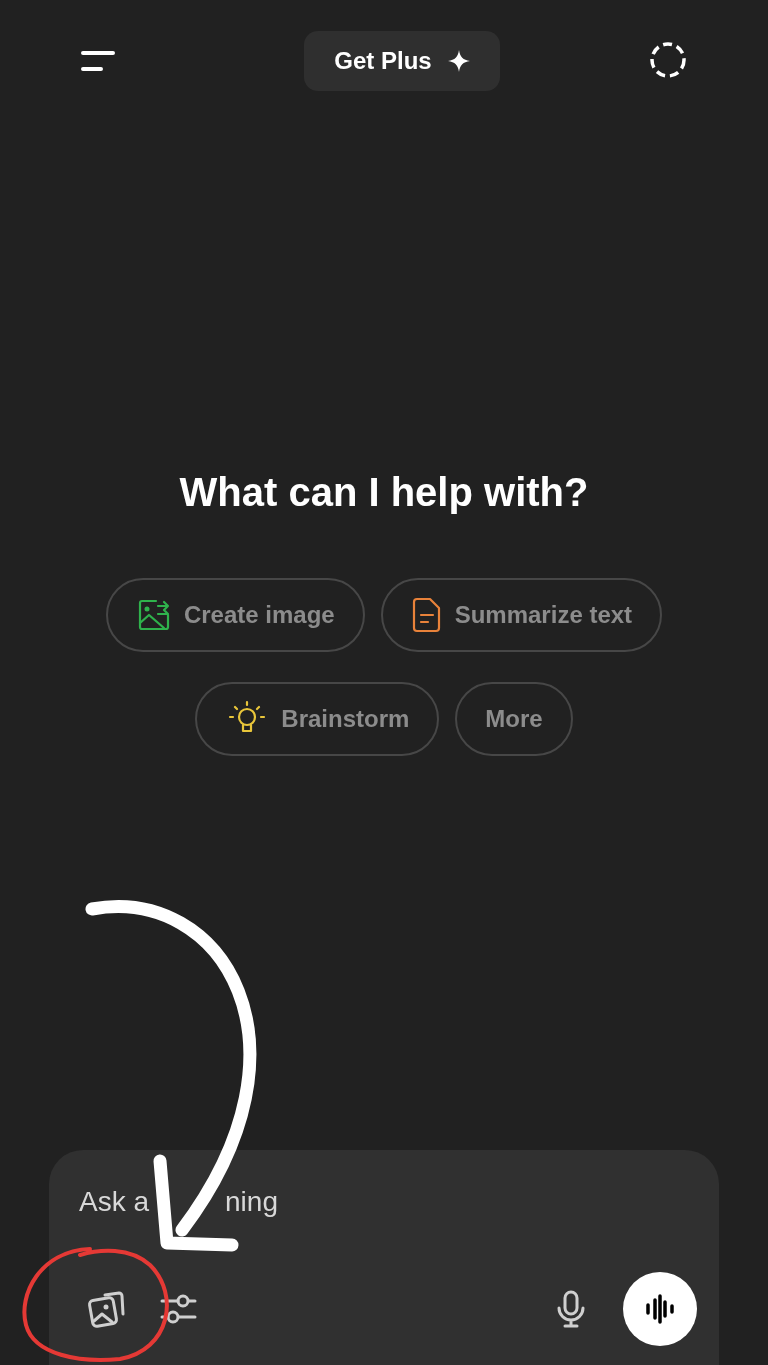 This screenshot has height=1365, width=768. What do you see at coordinates (668, 61) in the screenshot?
I see `new-chat-icon` at bounding box center [668, 61].